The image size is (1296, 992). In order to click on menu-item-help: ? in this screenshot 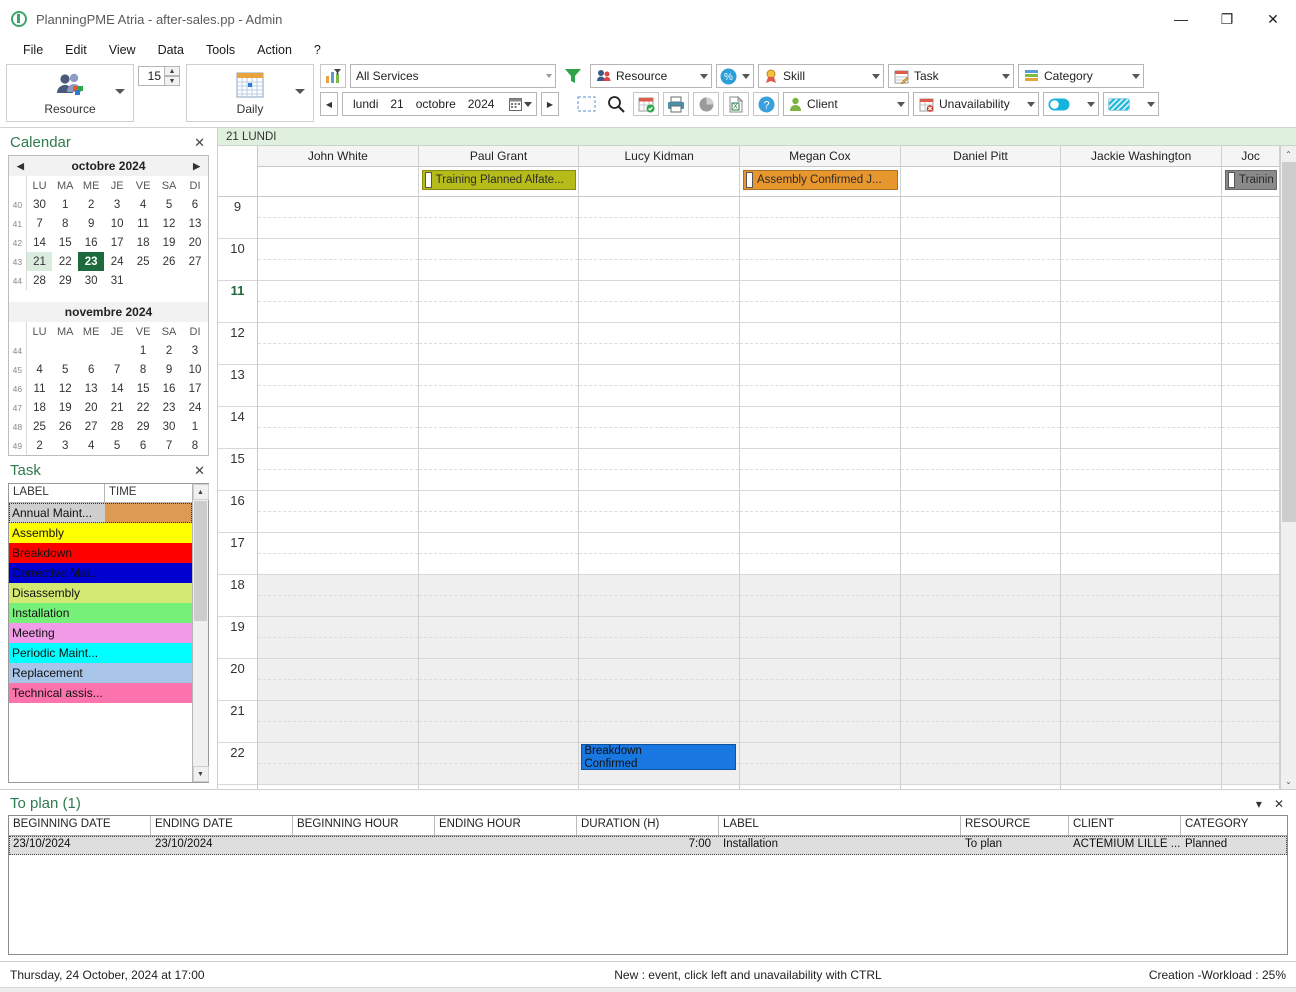, I will do `click(317, 50)`.